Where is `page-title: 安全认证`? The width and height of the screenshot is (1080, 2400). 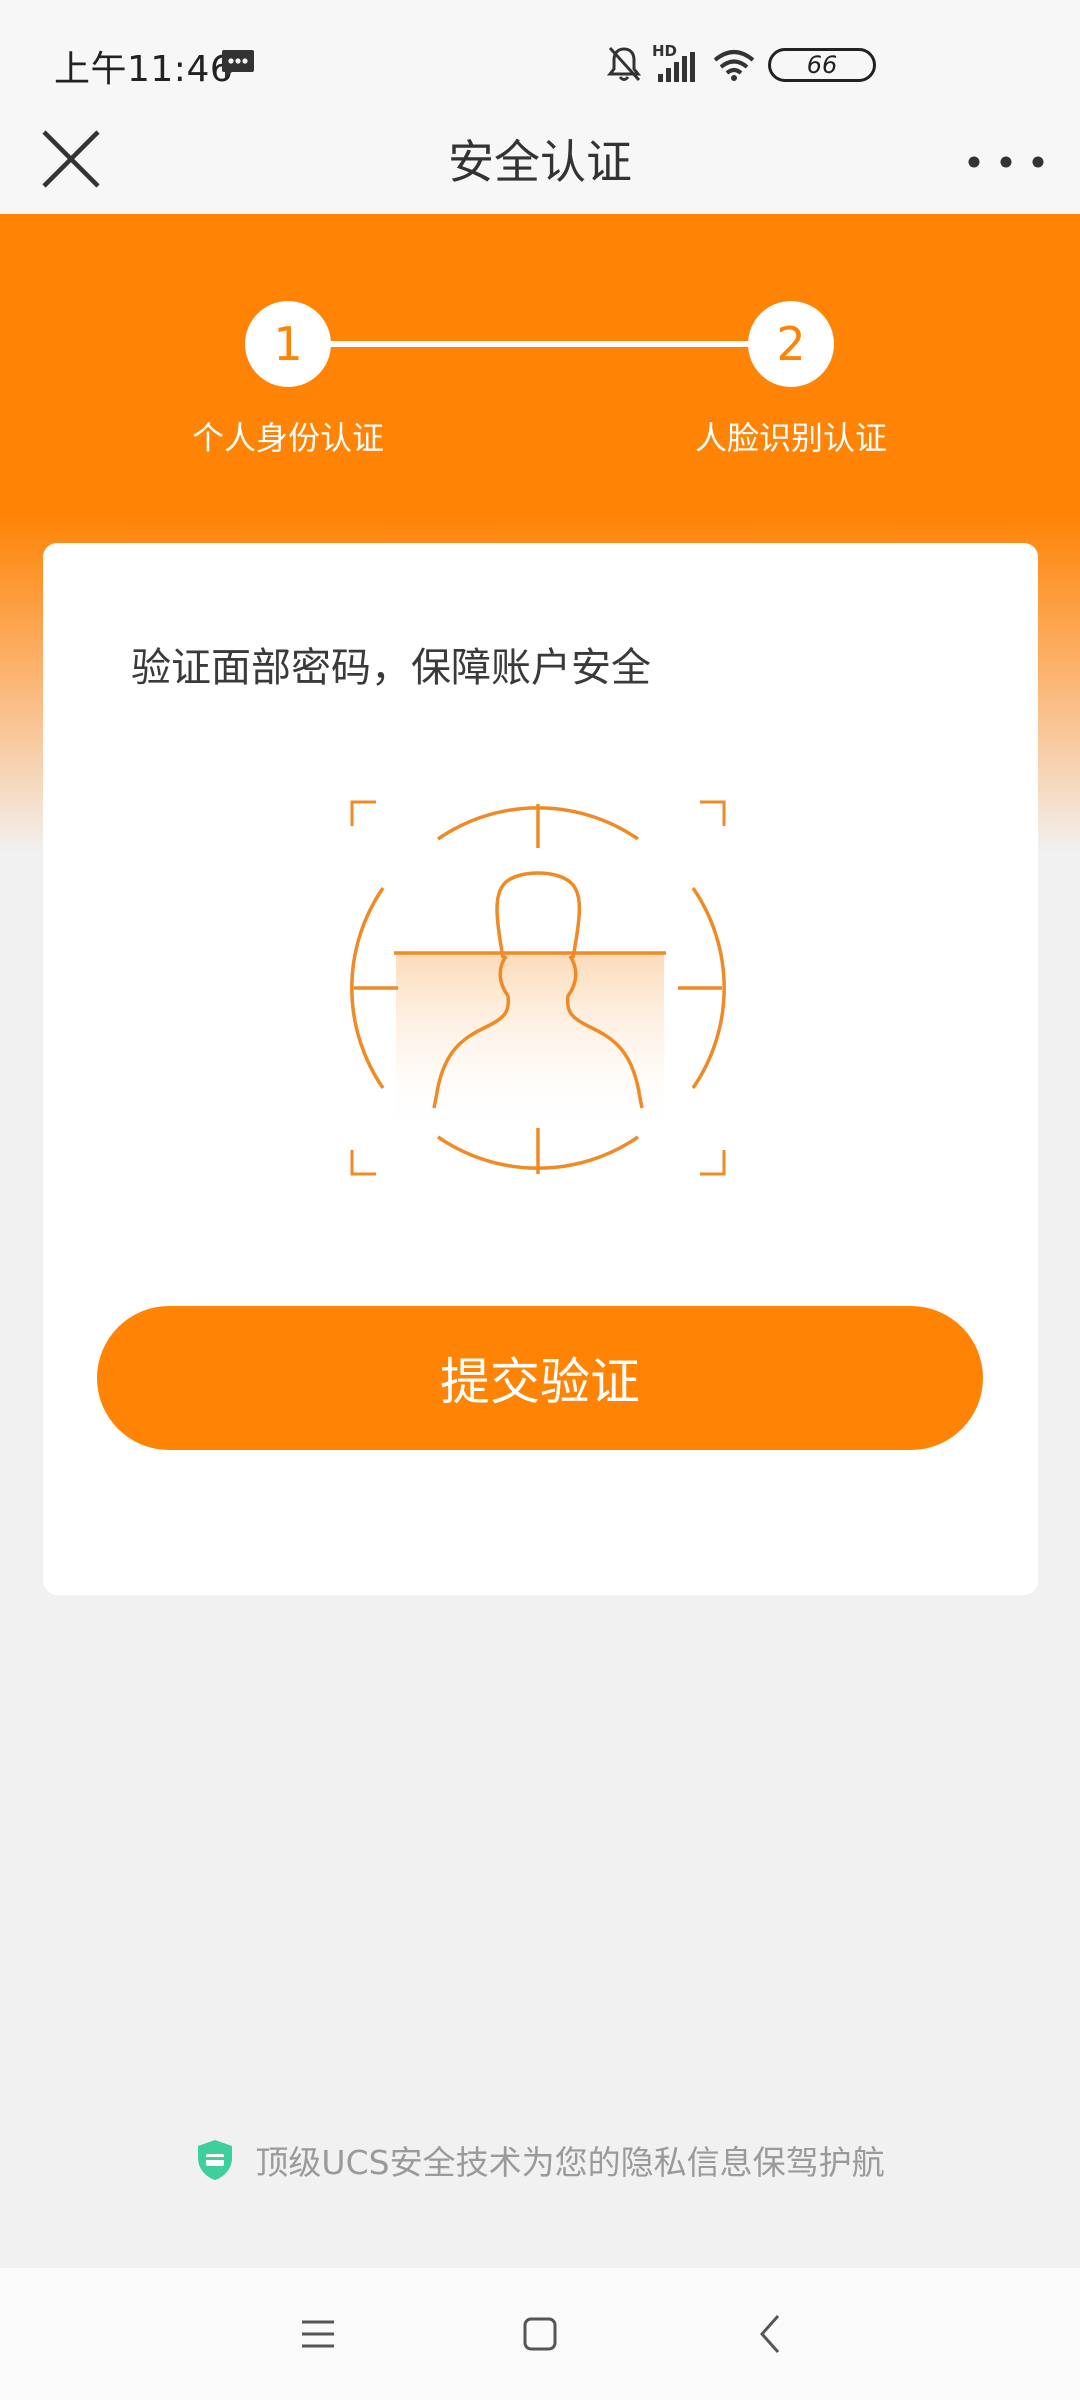
page-title: 安全认证 is located at coordinates (540, 162).